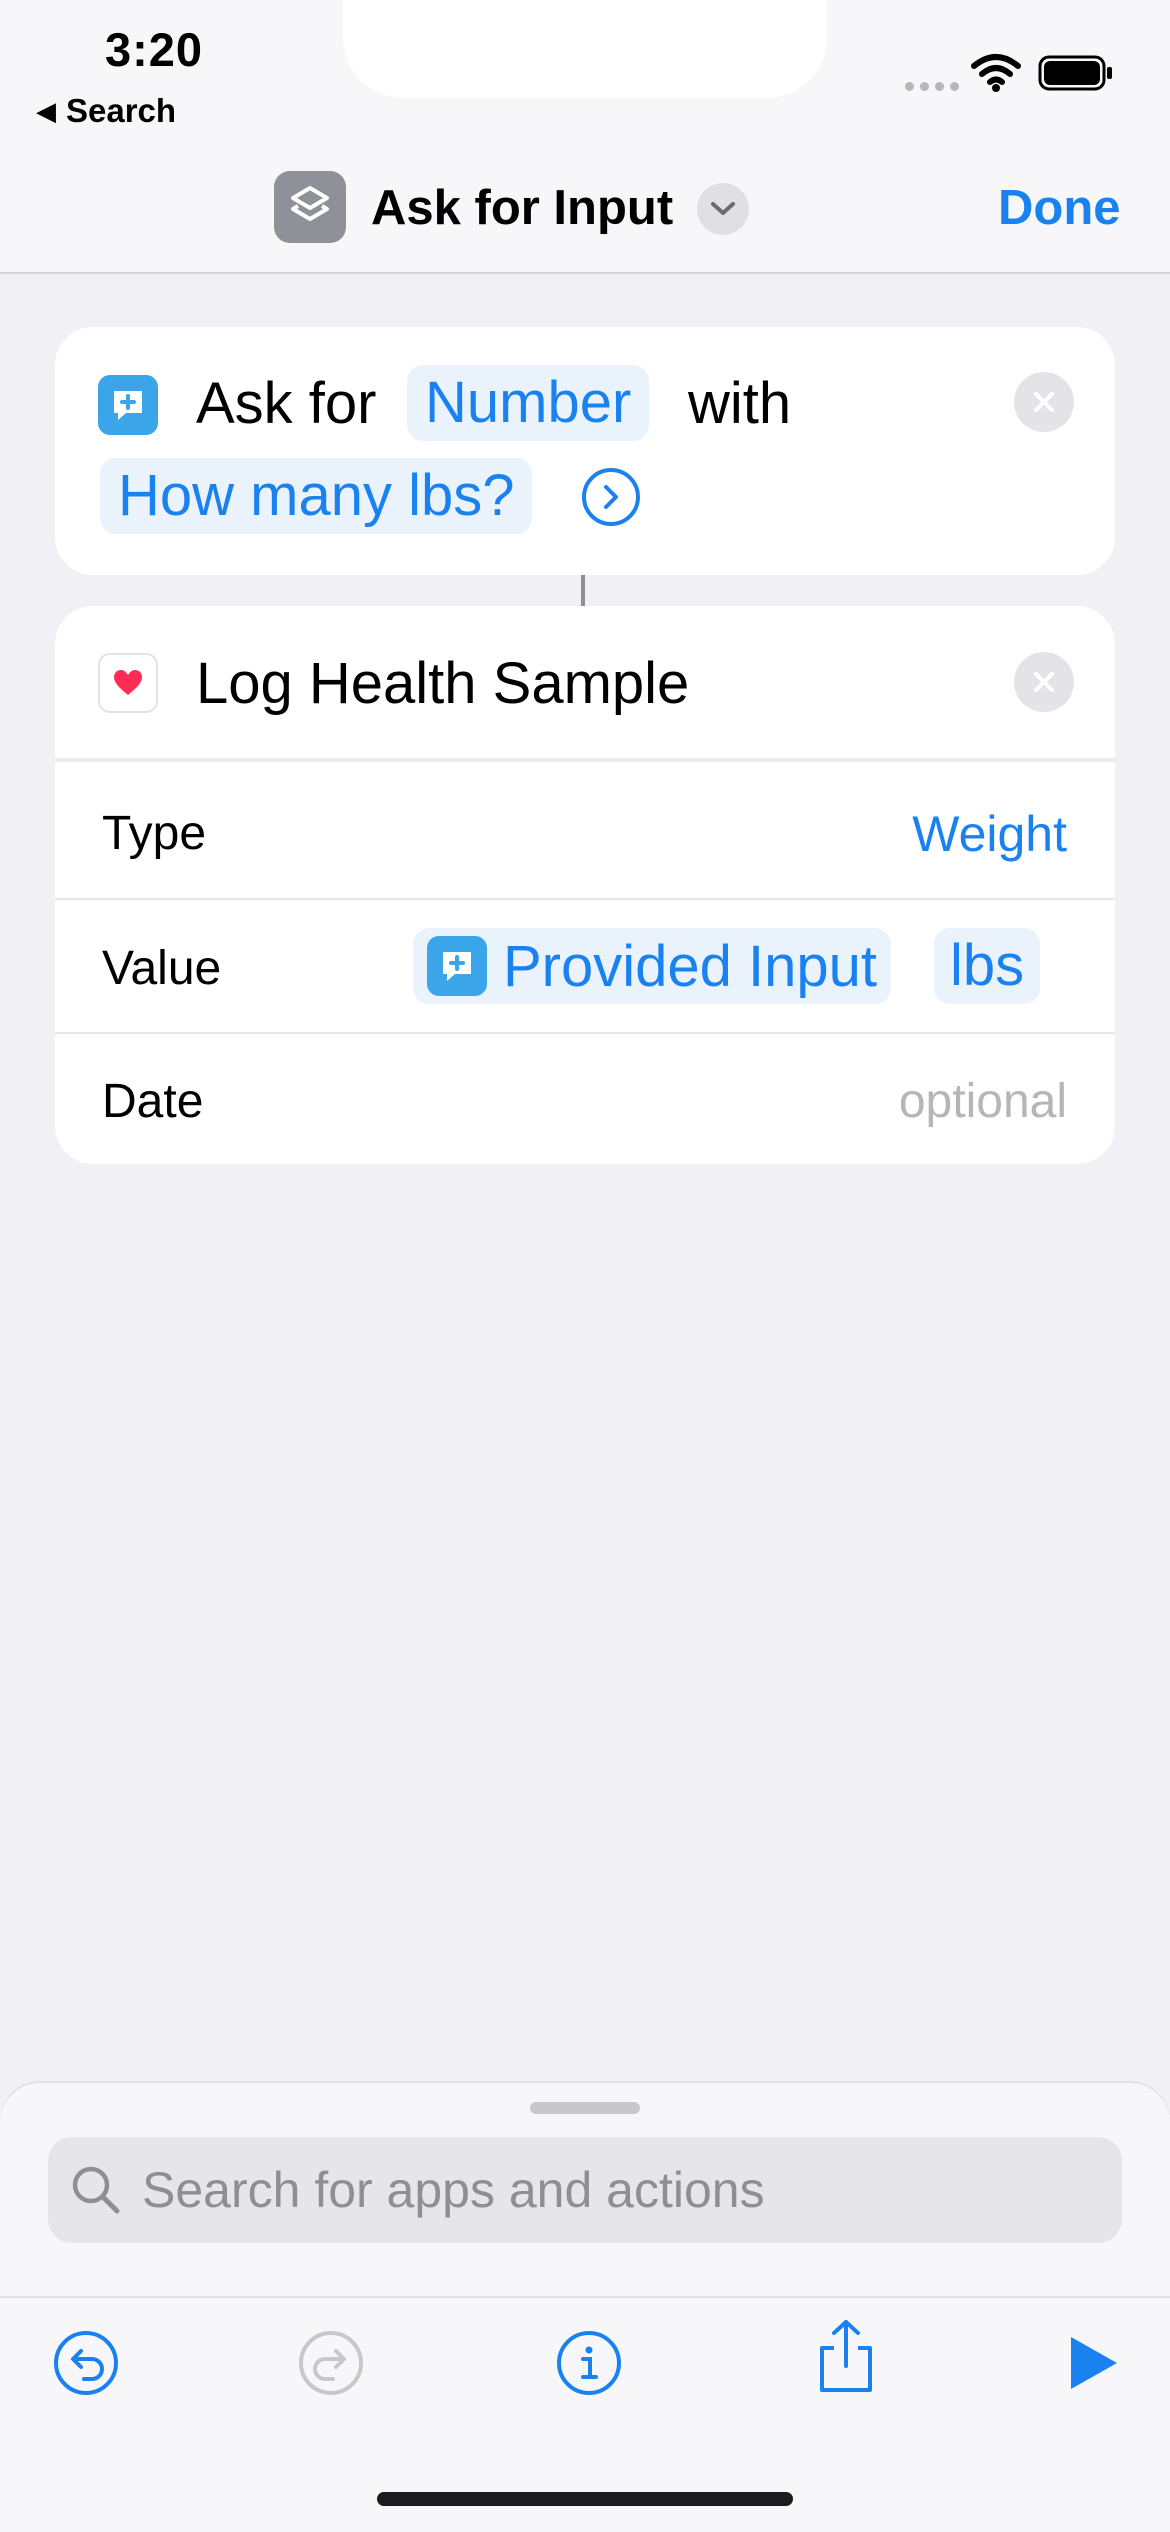 The image size is (1170, 2532). I want to click on heart-icon, so click(128, 683).